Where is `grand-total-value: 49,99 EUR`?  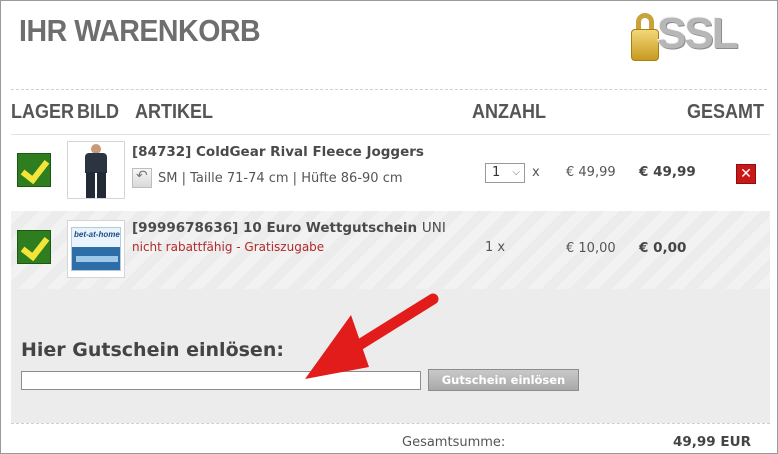
grand-total-value: 49,99 EUR is located at coordinates (712, 442).